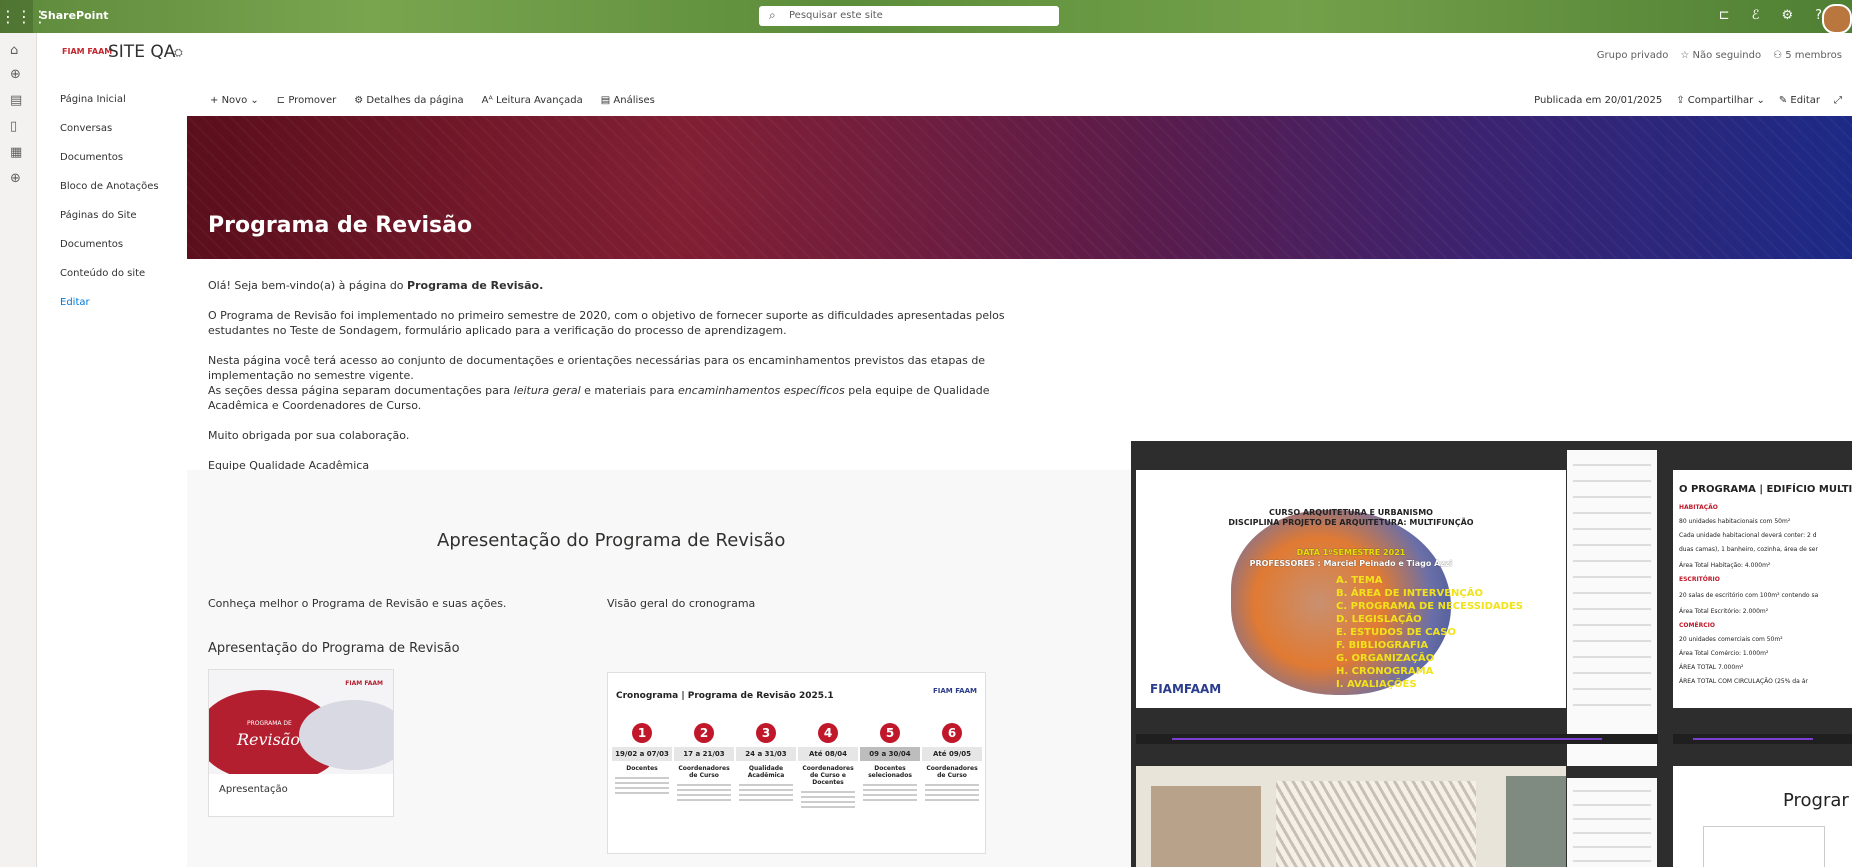  What do you see at coordinates (1779, 55) in the screenshot?
I see `people-icon: ⚇` at bounding box center [1779, 55].